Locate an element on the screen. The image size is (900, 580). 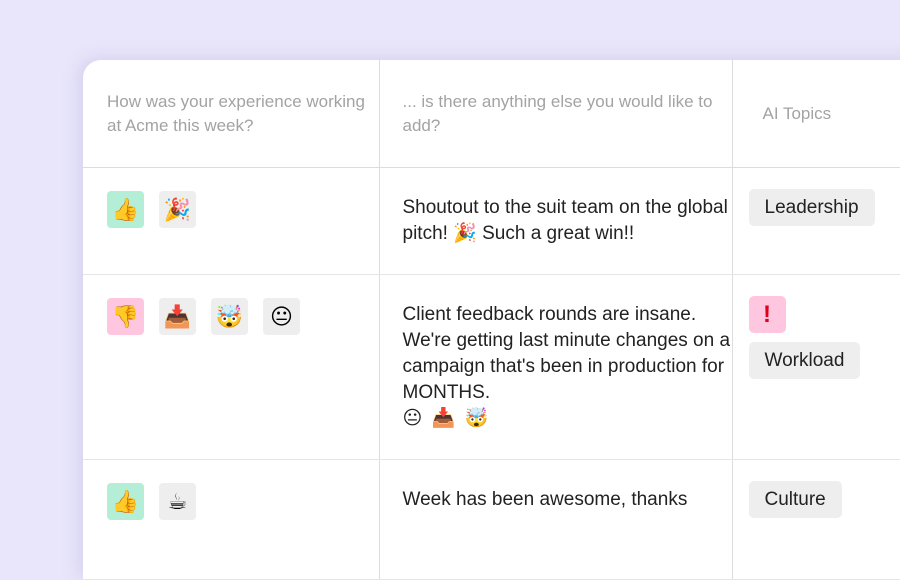
comment-text: Week has been awesome, thanks is located at coordinates (545, 499).